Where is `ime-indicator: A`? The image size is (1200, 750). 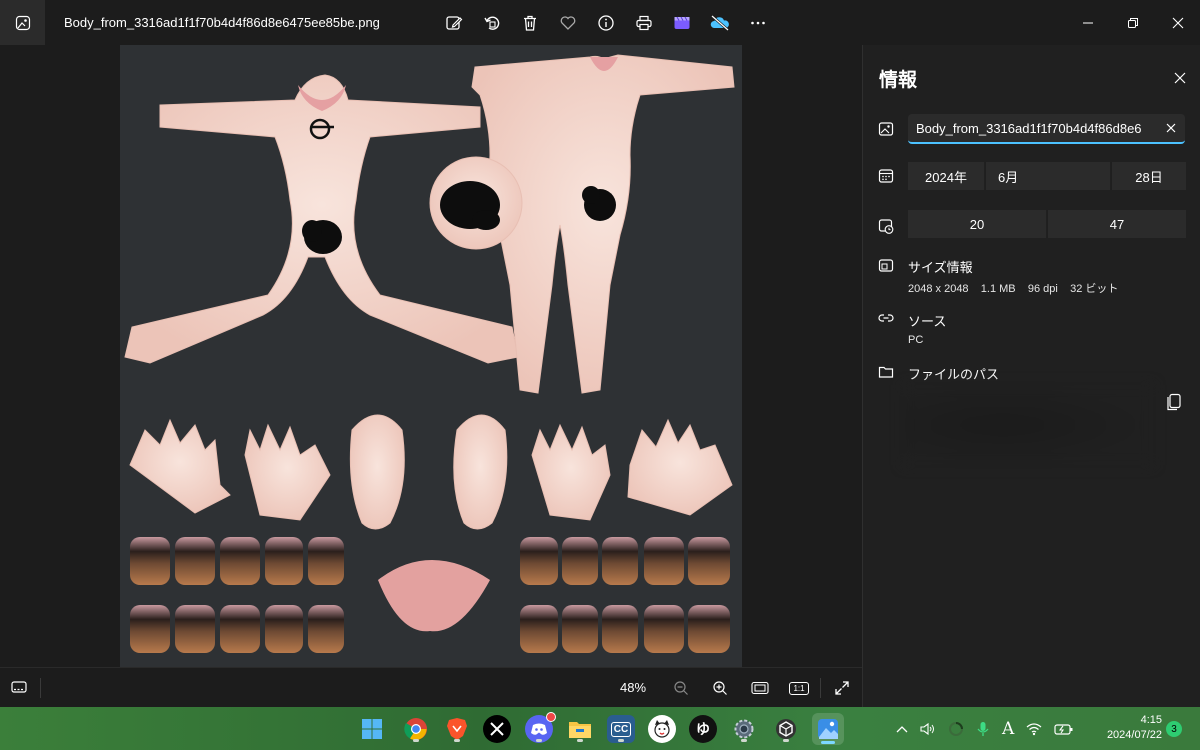 ime-indicator: A is located at coordinates (1008, 729).